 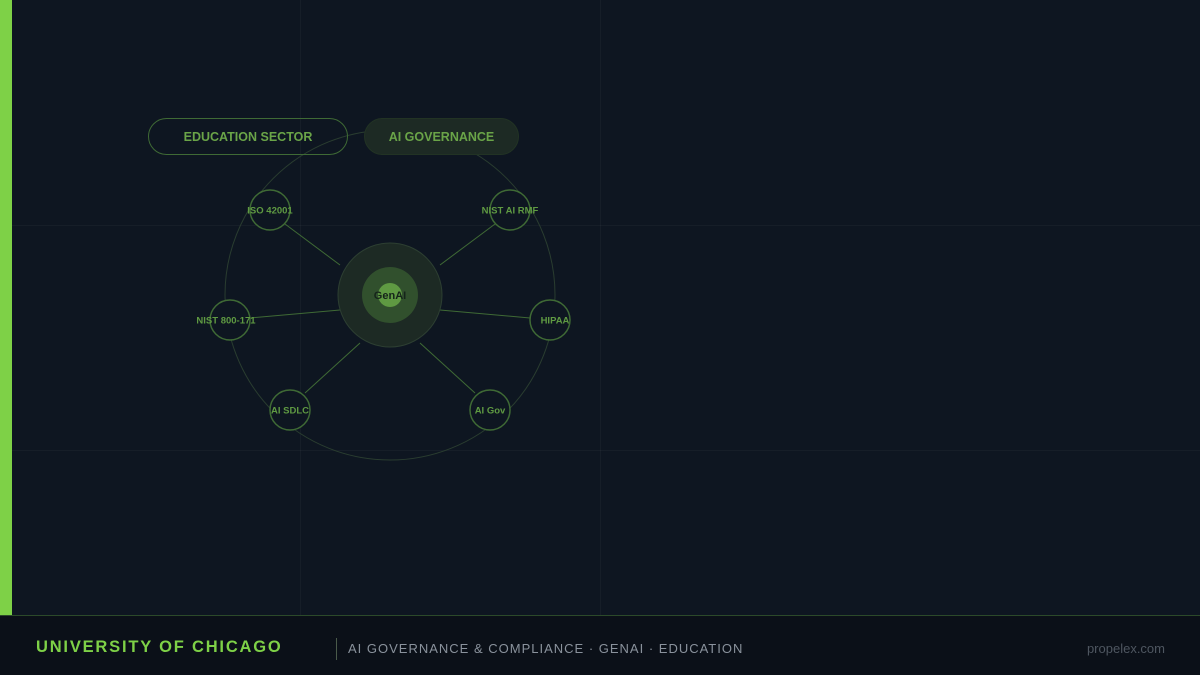 I want to click on node-ai-gov: AI Gov, so click(x=490, y=410).